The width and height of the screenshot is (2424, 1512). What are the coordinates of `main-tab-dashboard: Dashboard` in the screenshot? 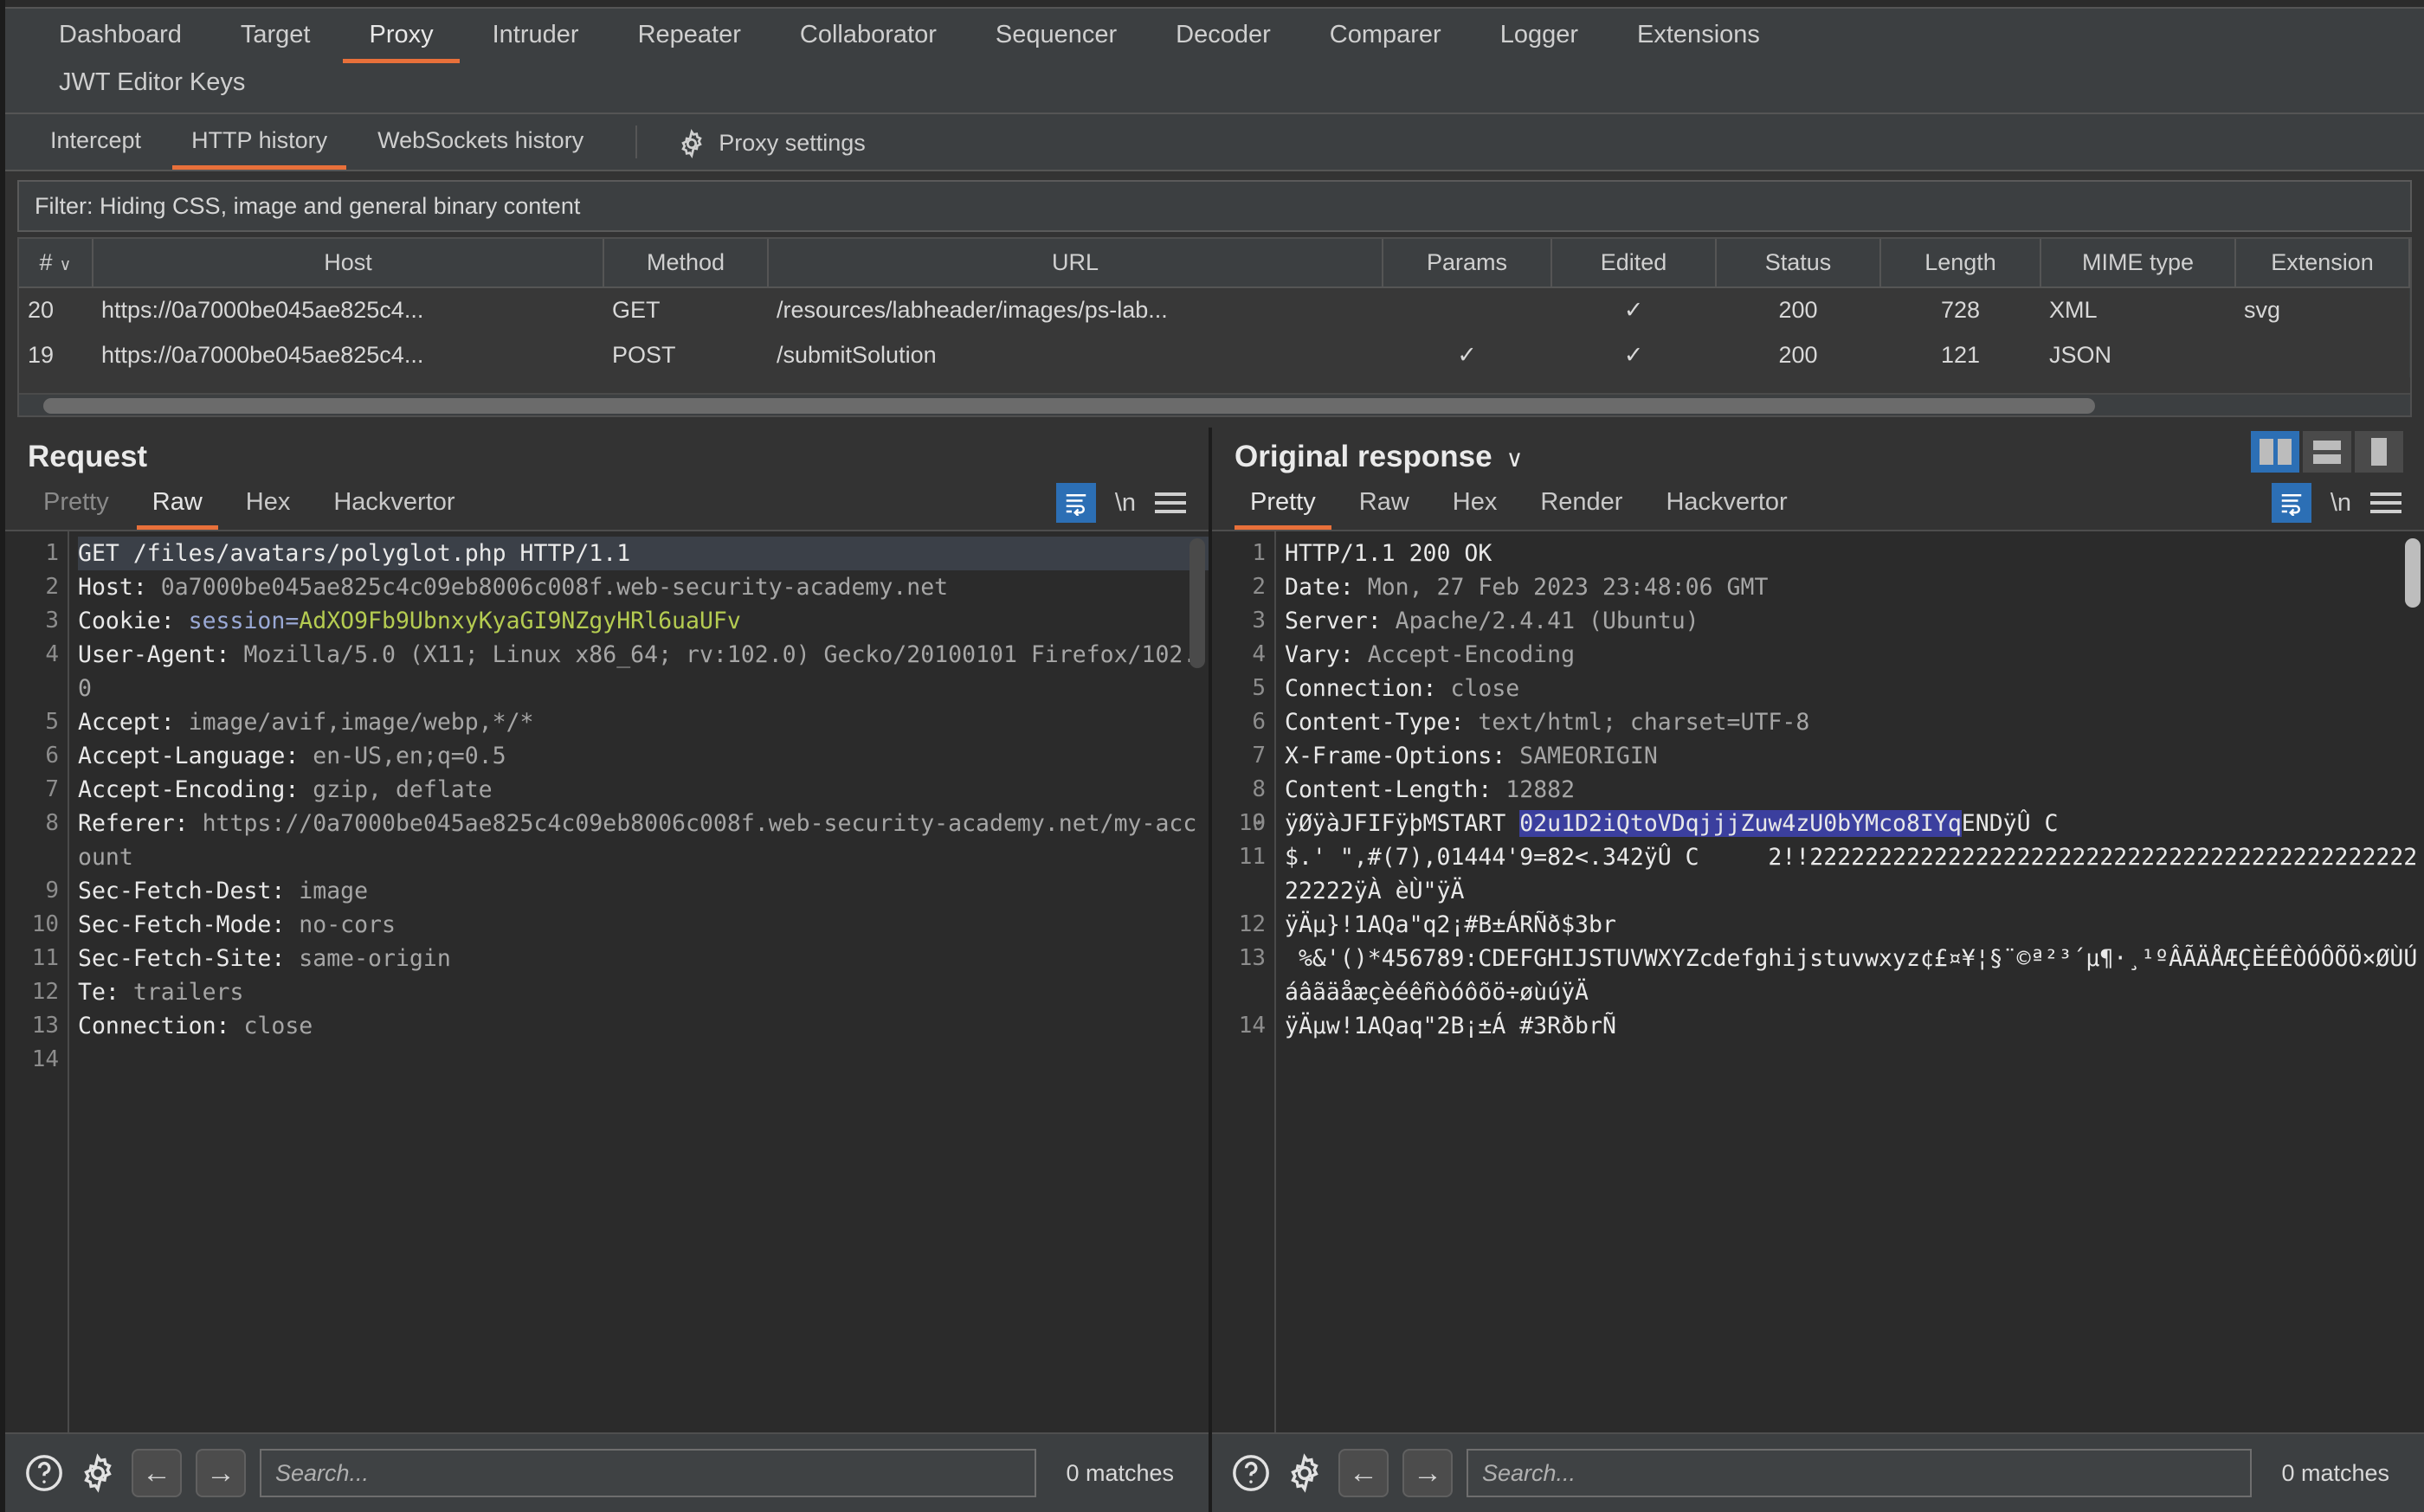 It's located at (121, 36).